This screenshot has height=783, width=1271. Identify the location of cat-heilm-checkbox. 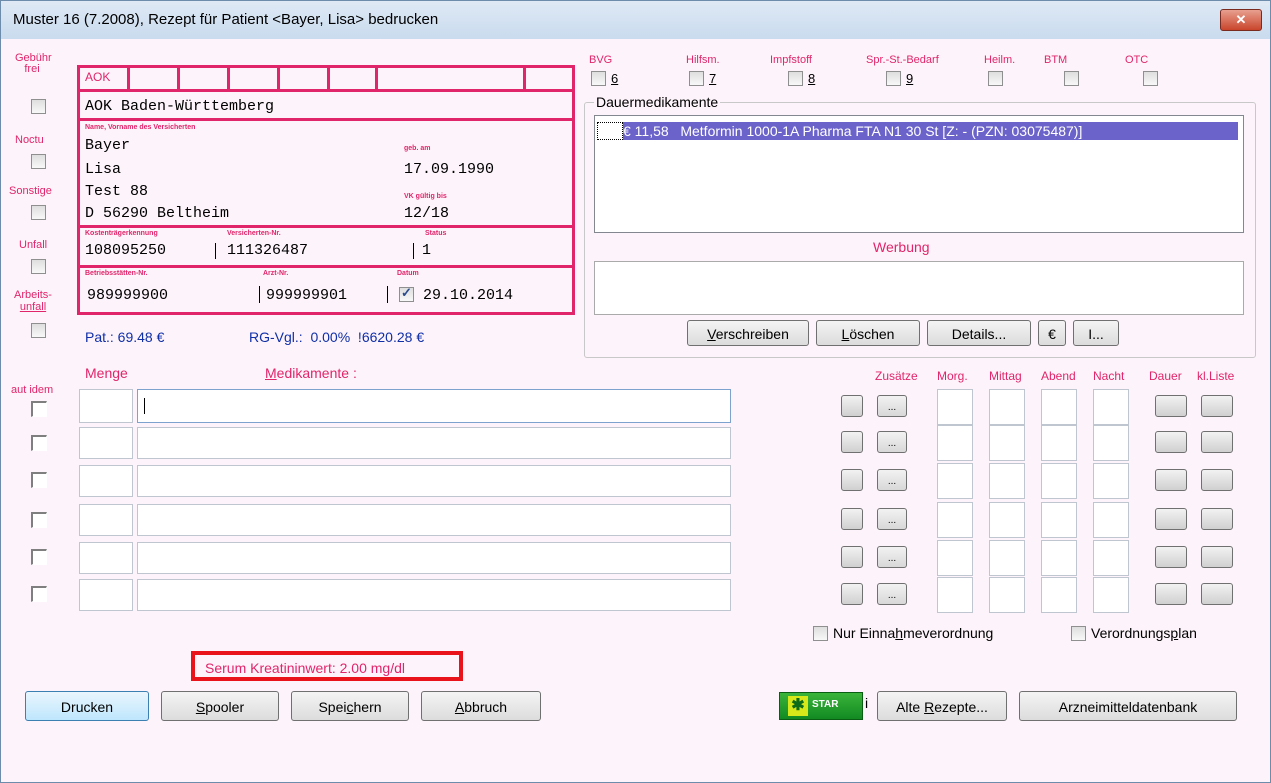
(995, 78).